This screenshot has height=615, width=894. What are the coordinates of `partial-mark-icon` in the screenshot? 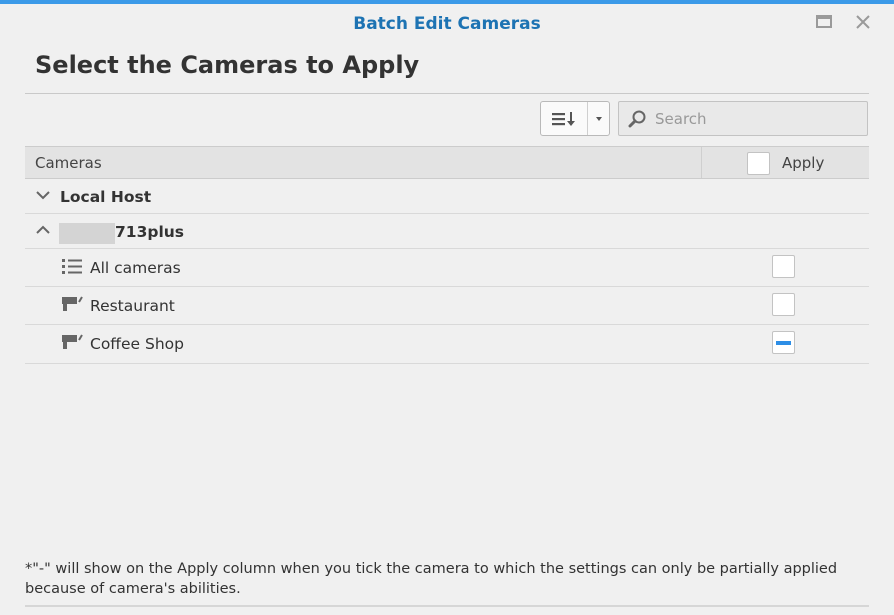 It's located at (783, 343).